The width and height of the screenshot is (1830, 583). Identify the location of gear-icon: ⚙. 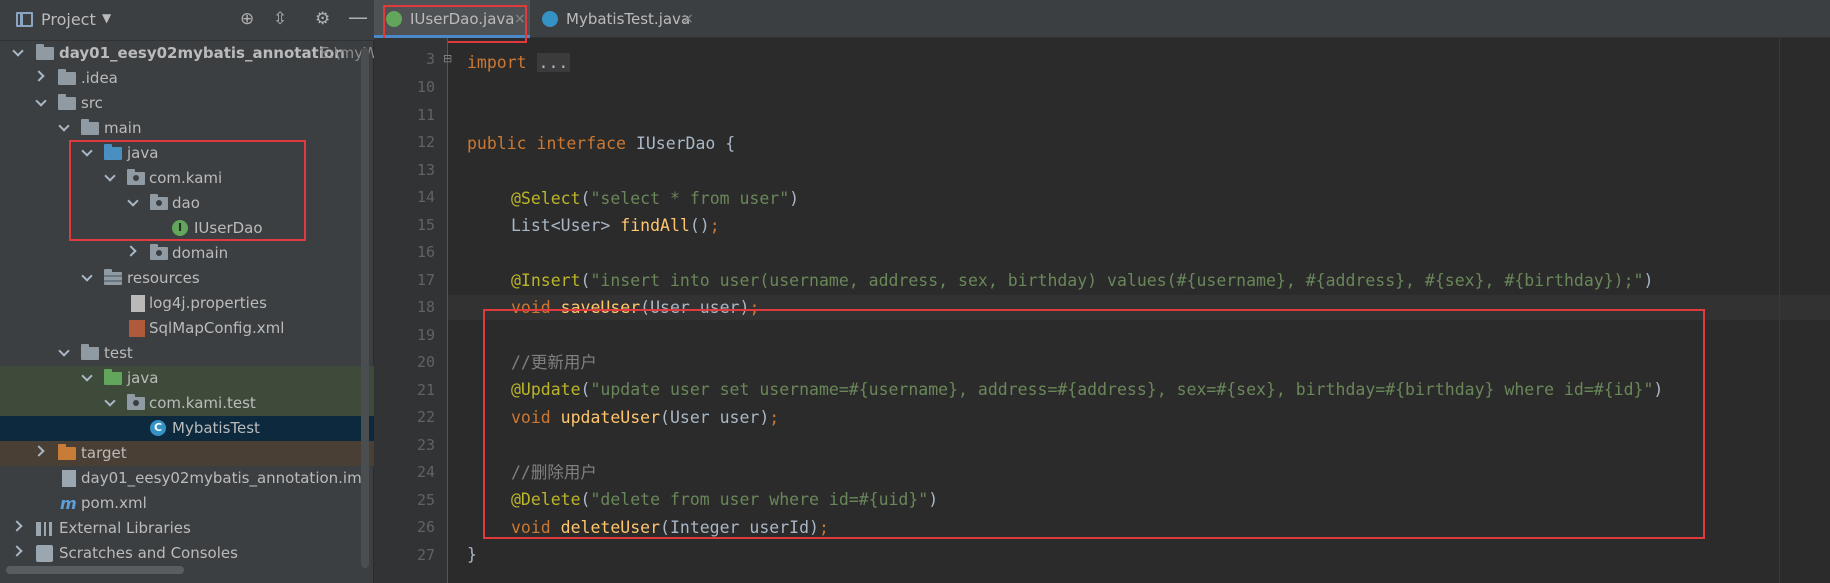
(322, 19).